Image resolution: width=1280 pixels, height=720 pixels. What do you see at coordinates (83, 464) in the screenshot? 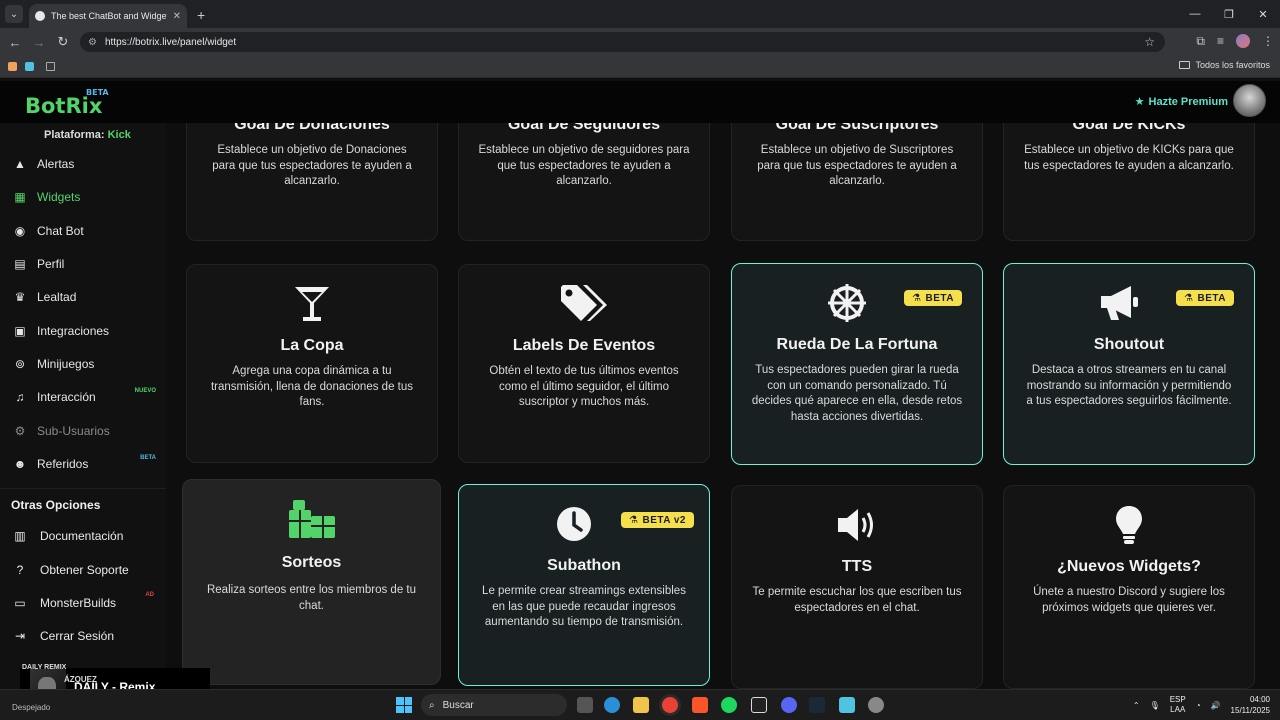
I see `sidebar-item-referidos: ☻ Referidos BETA` at bounding box center [83, 464].